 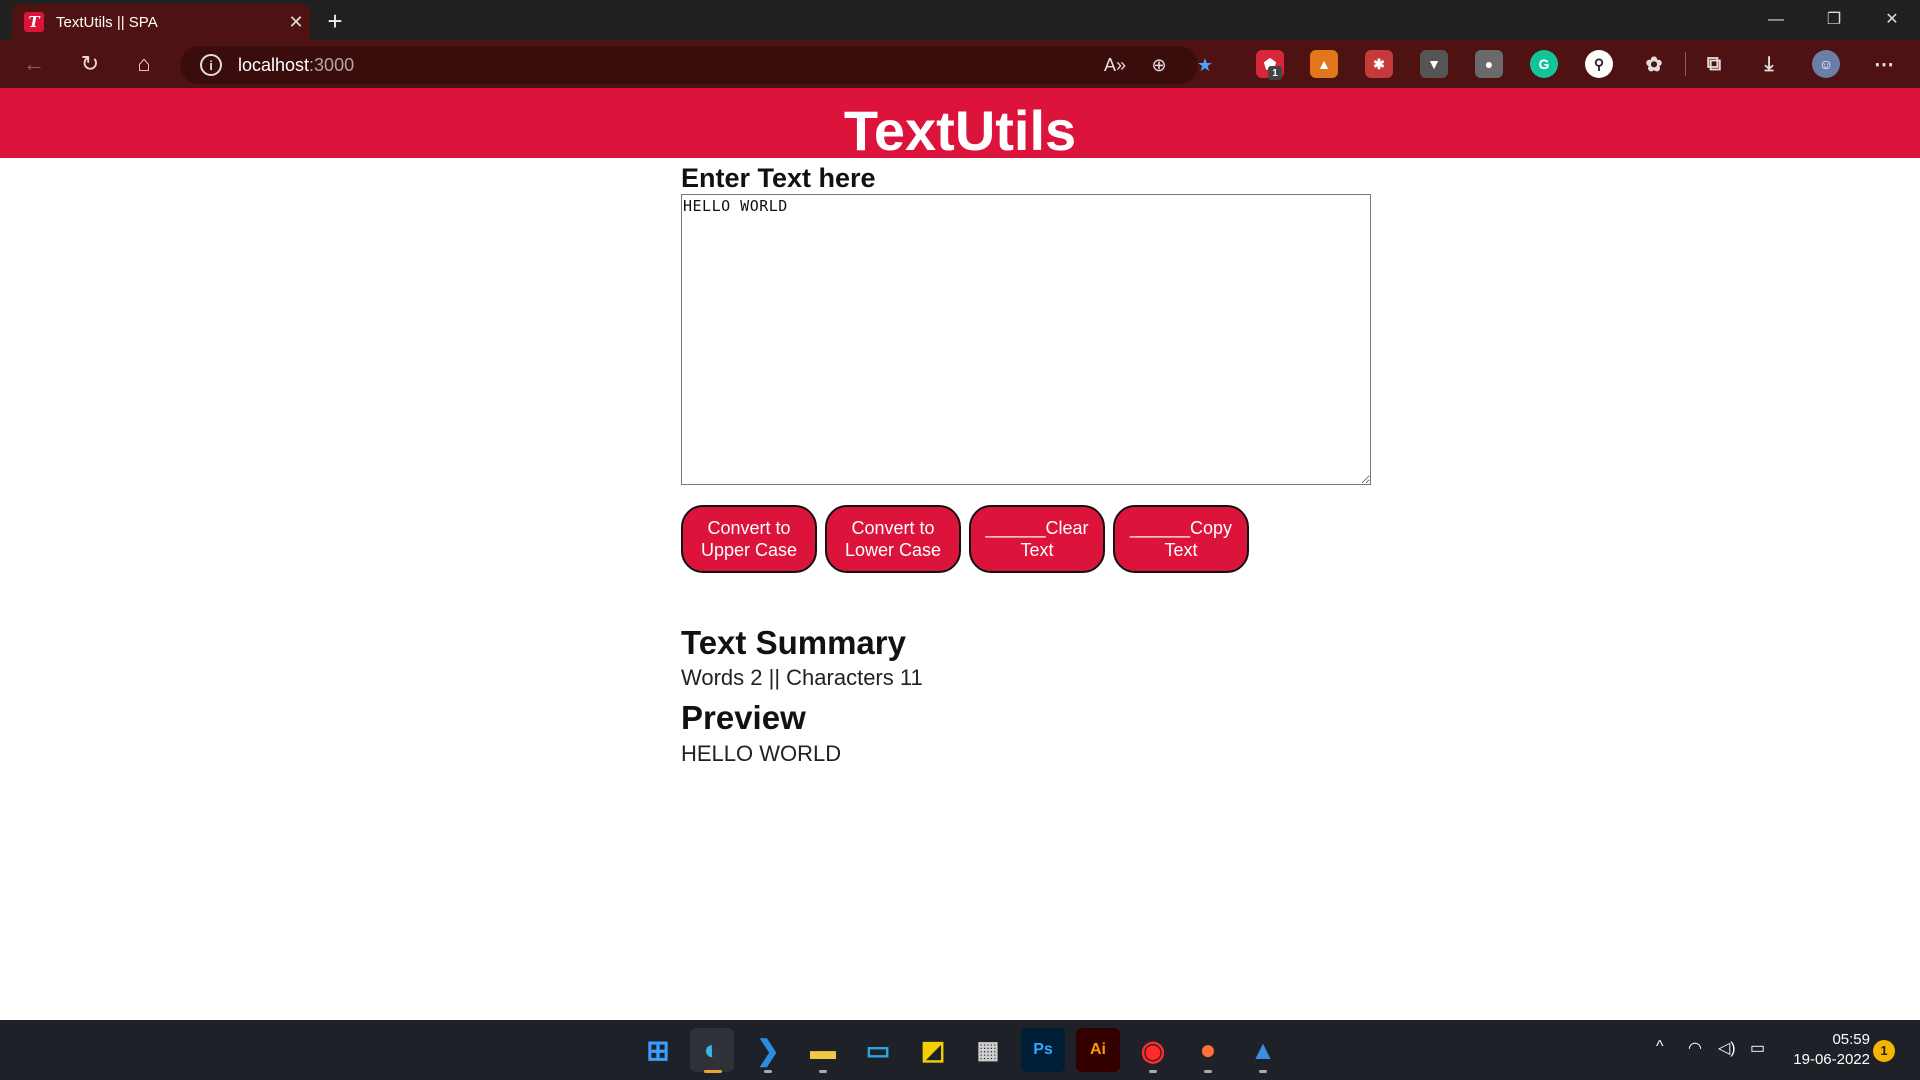 What do you see at coordinates (1776, 20) in the screenshot?
I see `minimize-button: —` at bounding box center [1776, 20].